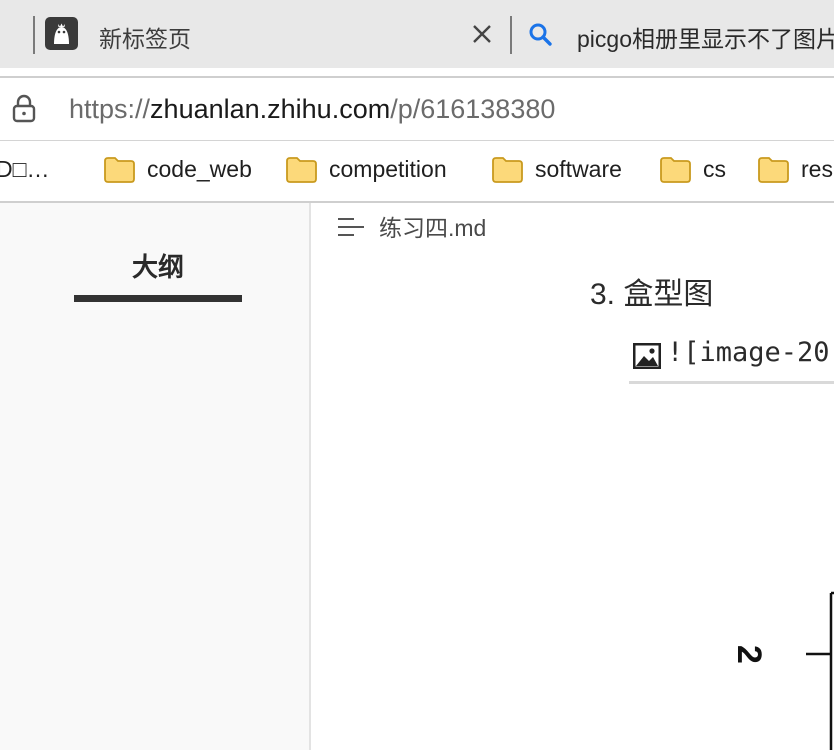  What do you see at coordinates (748, 654) in the screenshot?
I see `chart-tick-label: 2` at bounding box center [748, 654].